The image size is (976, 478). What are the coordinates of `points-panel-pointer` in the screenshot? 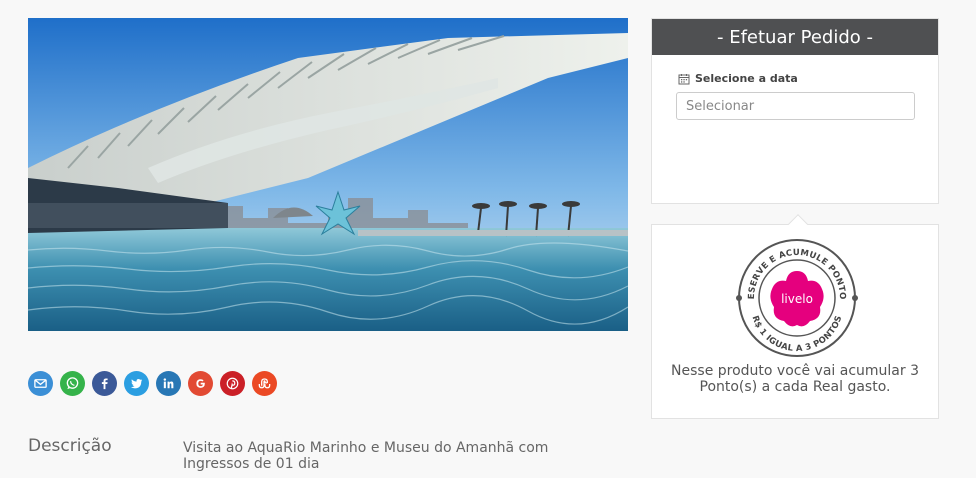 It's located at (798, 224).